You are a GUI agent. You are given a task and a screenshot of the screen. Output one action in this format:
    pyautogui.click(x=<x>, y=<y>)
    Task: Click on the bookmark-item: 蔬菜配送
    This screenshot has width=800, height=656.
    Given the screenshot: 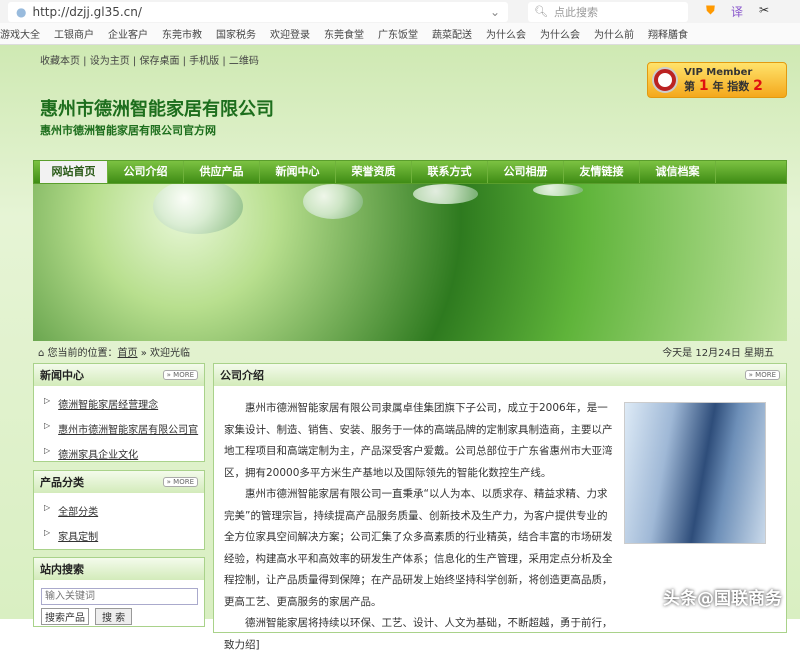 What is the action you would take?
    pyautogui.click(x=452, y=33)
    